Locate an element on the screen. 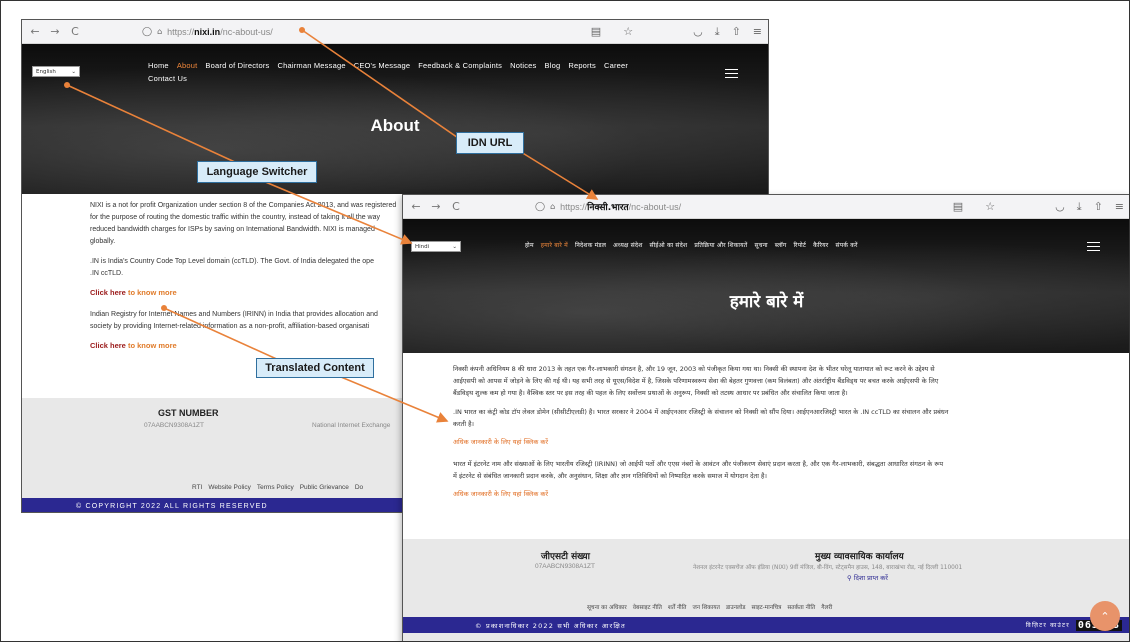 This screenshot has width=1130, height=642. nav-board: Board of Directors is located at coordinates (237, 65).